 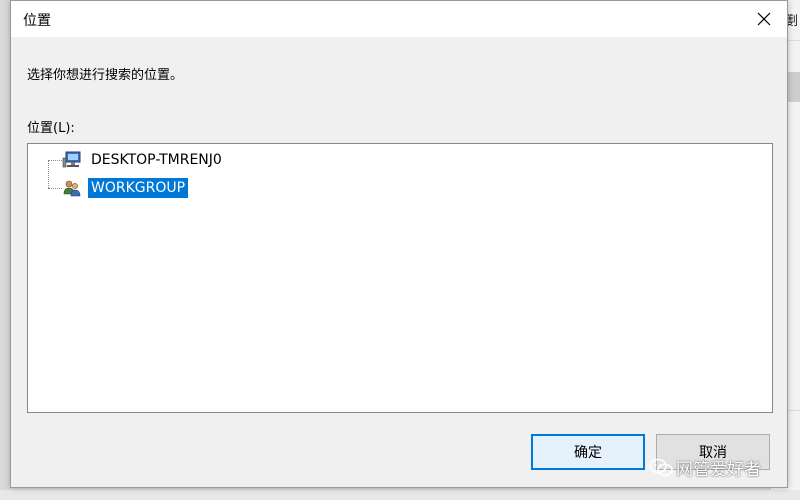 I want to click on dialog-title: 位置, so click(x=37, y=21).